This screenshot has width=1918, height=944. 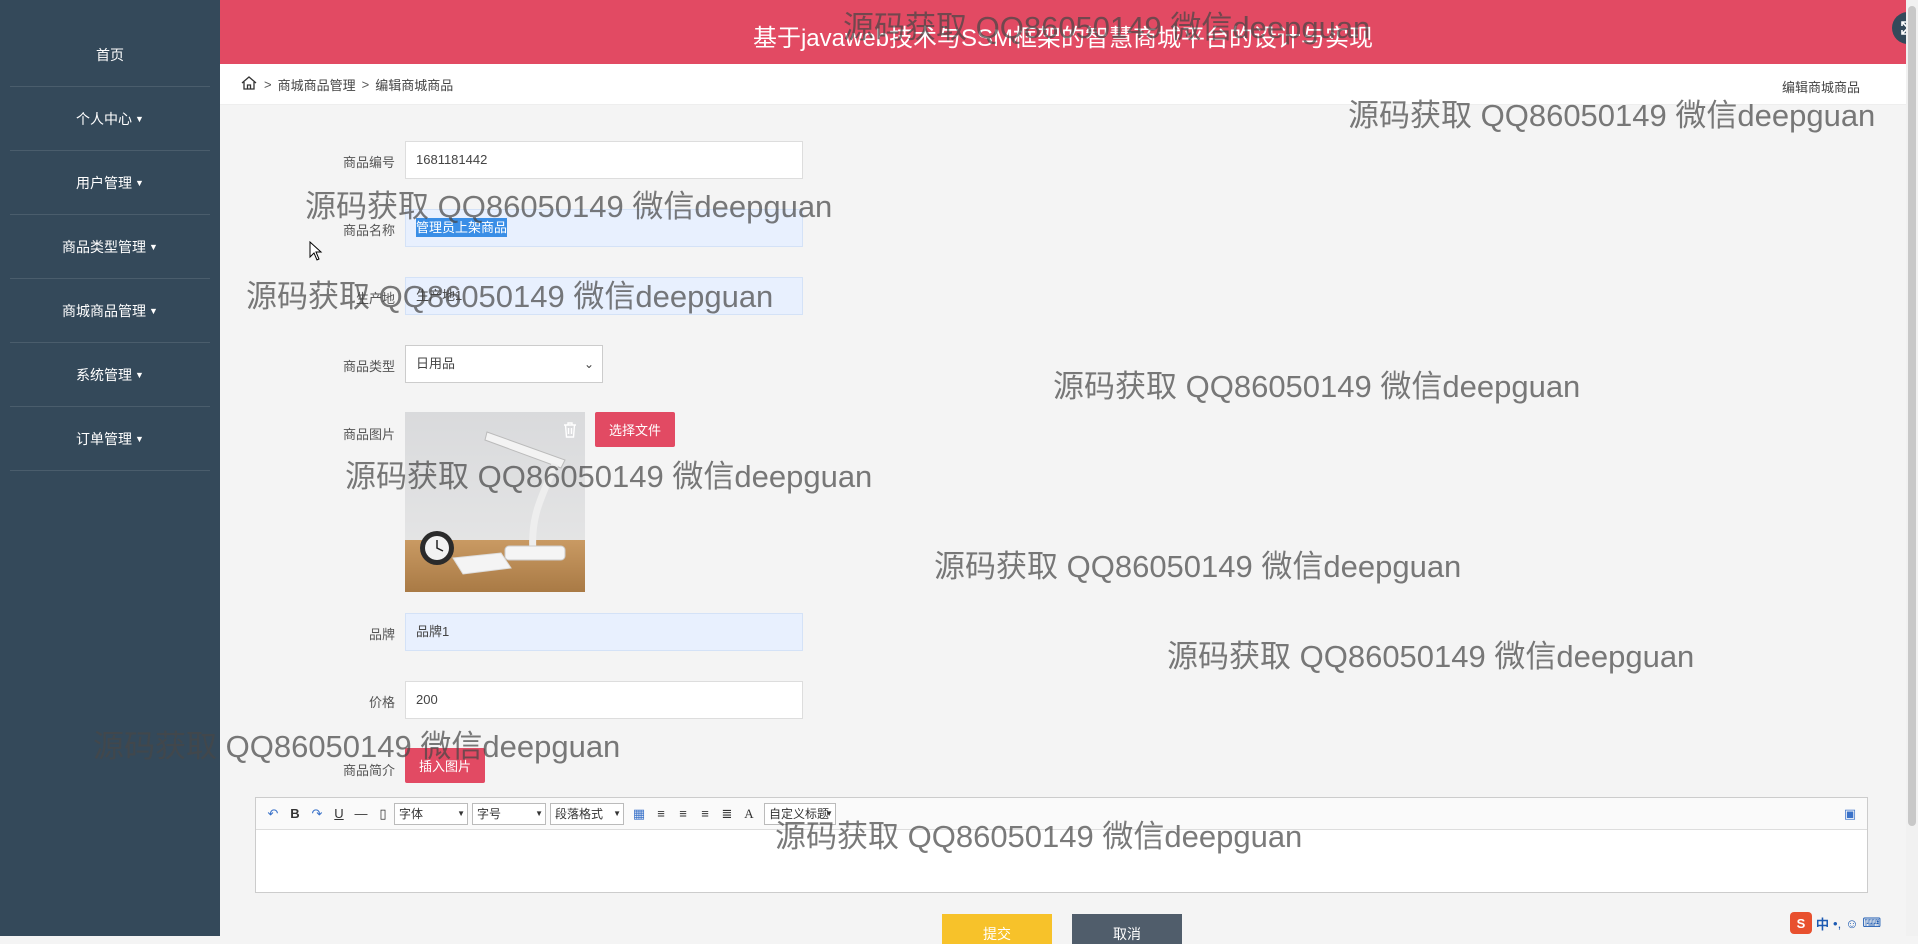 I want to click on type-select-value: 日用品, so click(x=436, y=363).